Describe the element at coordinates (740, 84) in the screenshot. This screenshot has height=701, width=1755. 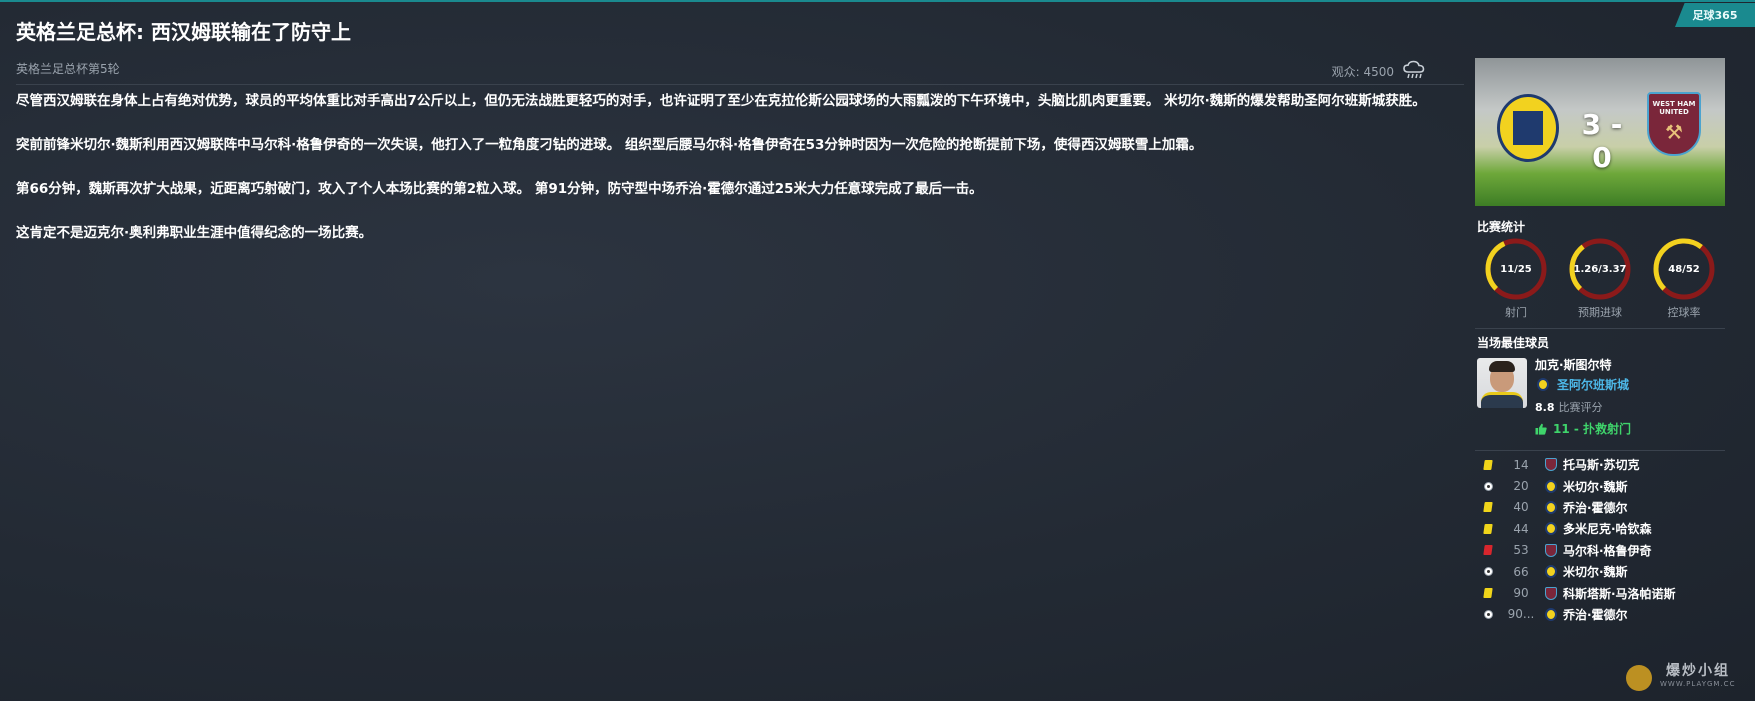
I see `header-divider` at that location.